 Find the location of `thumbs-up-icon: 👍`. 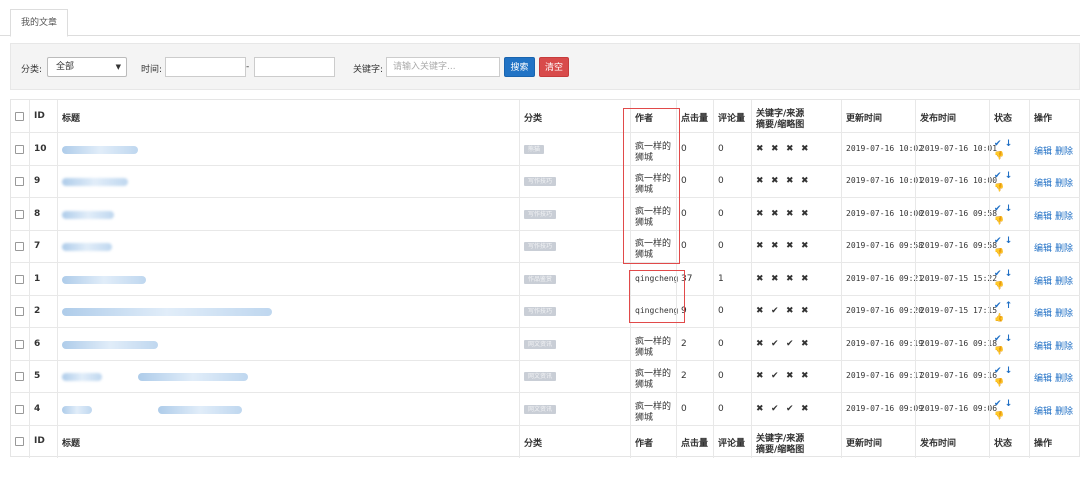

thumbs-up-icon: 👍 is located at coordinates (999, 317).